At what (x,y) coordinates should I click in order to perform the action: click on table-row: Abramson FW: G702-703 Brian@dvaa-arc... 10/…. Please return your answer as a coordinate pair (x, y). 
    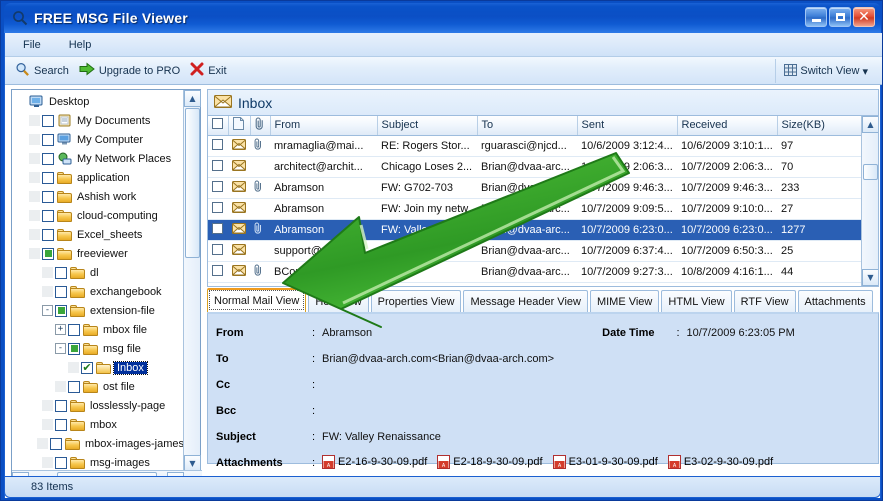
    Looking at the image, I should click on (535, 188).